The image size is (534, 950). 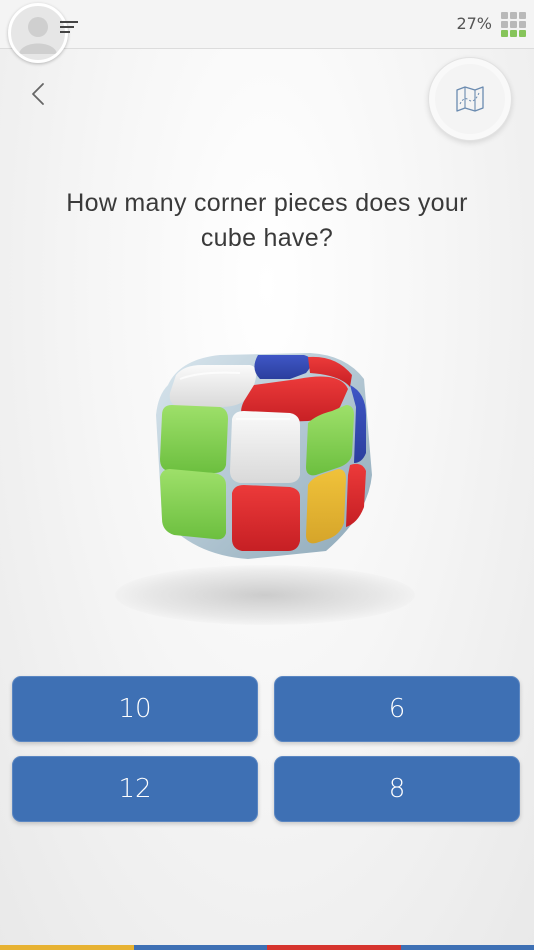 I want to click on progress-percentage: 27%, so click(x=474, y=23).